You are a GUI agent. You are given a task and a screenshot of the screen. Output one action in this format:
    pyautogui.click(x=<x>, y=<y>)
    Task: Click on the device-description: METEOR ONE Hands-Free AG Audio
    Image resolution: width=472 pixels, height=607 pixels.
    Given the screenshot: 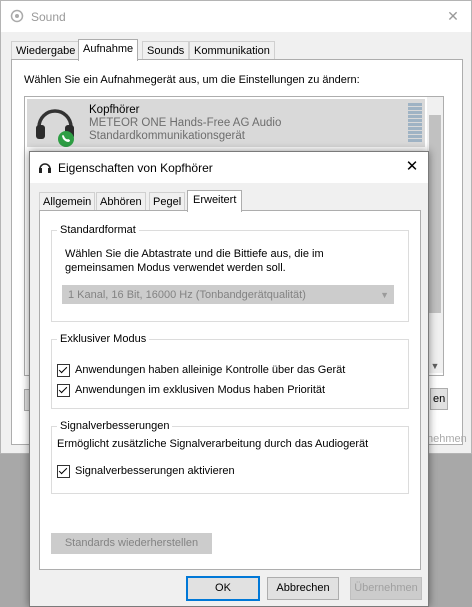 What is the action you would take?
    pyautogui.click(x=185, y=123)
    